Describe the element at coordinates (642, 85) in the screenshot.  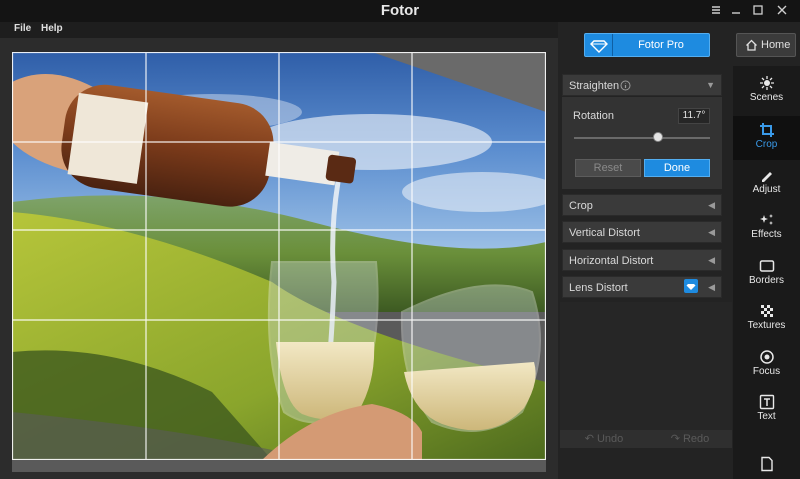
I see `section-straighten: Straighten ▼` at that location.